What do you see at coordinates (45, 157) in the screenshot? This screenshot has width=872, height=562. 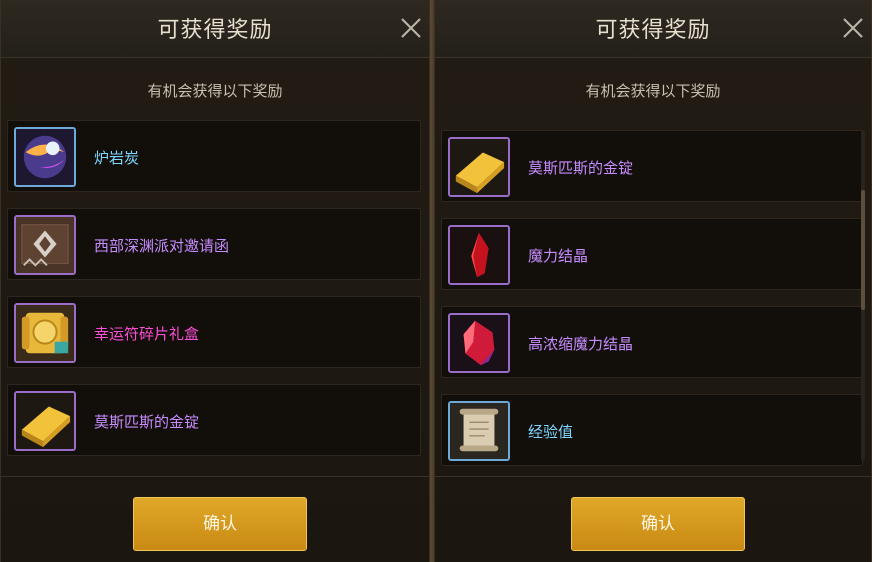 I see `orb-icon` at bounding box center [45, 157].